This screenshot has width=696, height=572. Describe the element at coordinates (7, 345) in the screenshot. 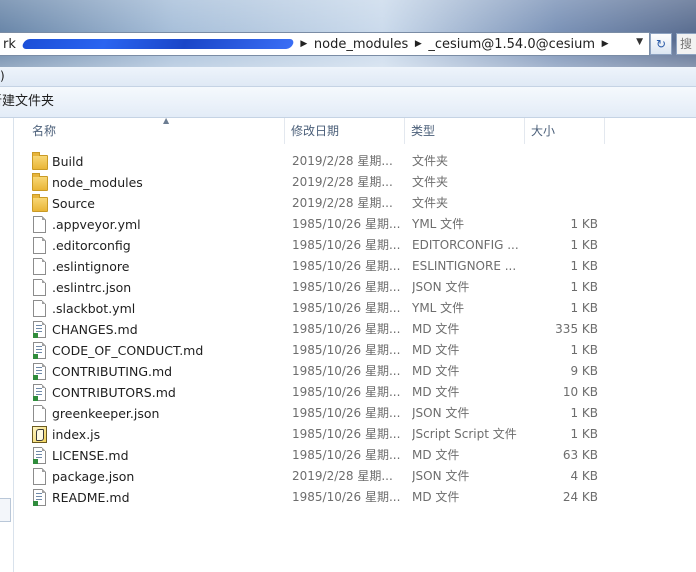

I see `navigation-pane` at that location.